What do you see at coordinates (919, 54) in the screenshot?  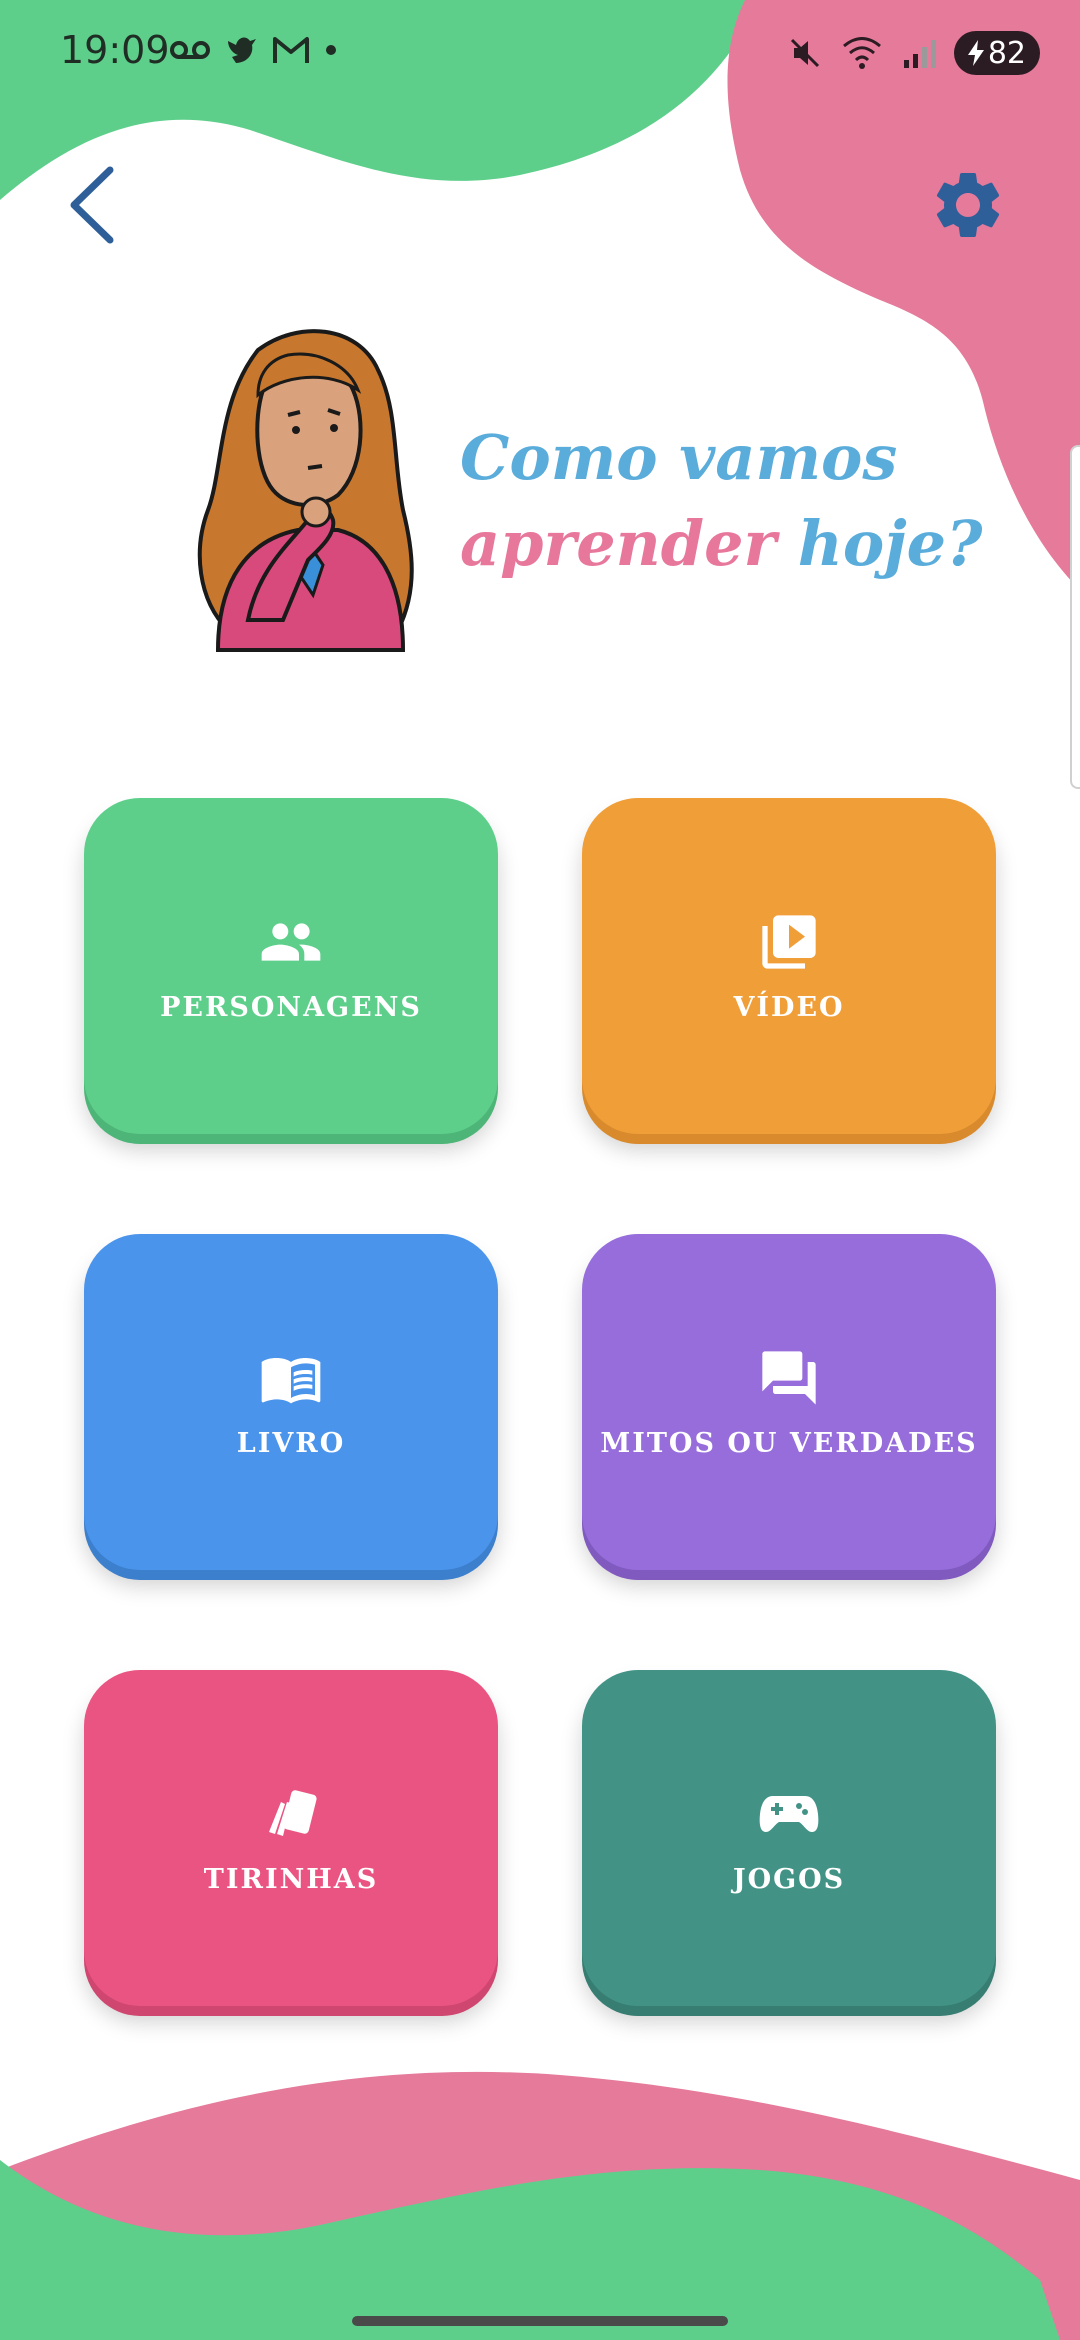 I see `signal-icon` at bounding box center [919, 54].